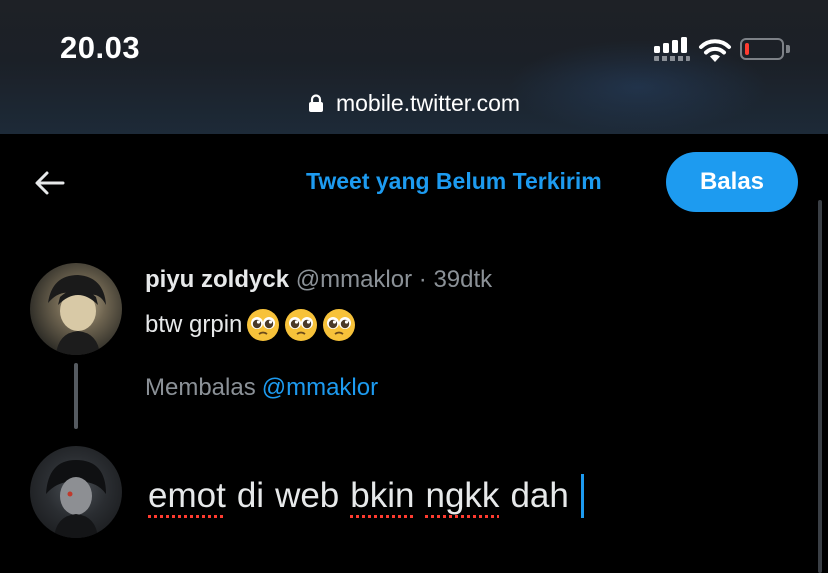  I want to click on user-handle: @mmaklor, so click(354, 279).